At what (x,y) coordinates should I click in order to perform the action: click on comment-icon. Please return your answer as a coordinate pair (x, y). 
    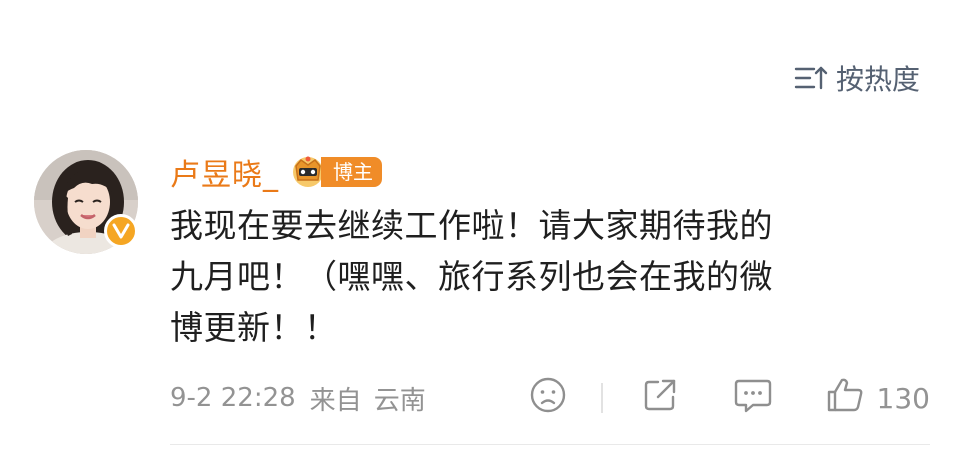
    Looking at the image, I should click on (753, 398).